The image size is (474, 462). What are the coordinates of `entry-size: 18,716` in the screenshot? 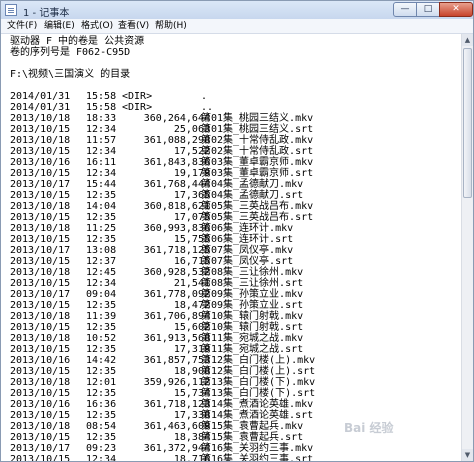 It's located at (191, 457).